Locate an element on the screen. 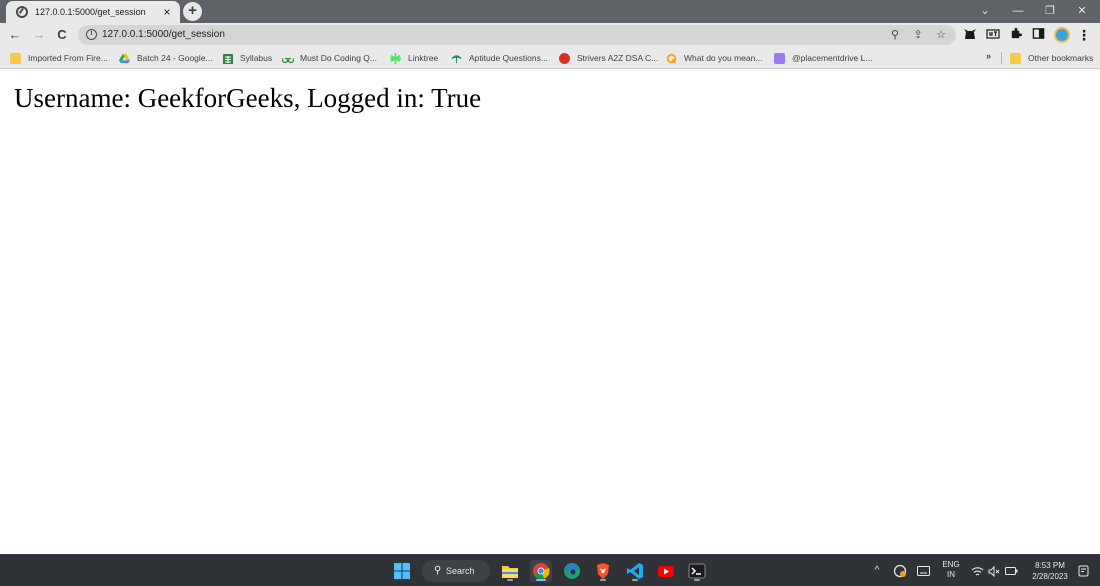  bookmarks-overflow-button: » is located at coordinates (988, 56).